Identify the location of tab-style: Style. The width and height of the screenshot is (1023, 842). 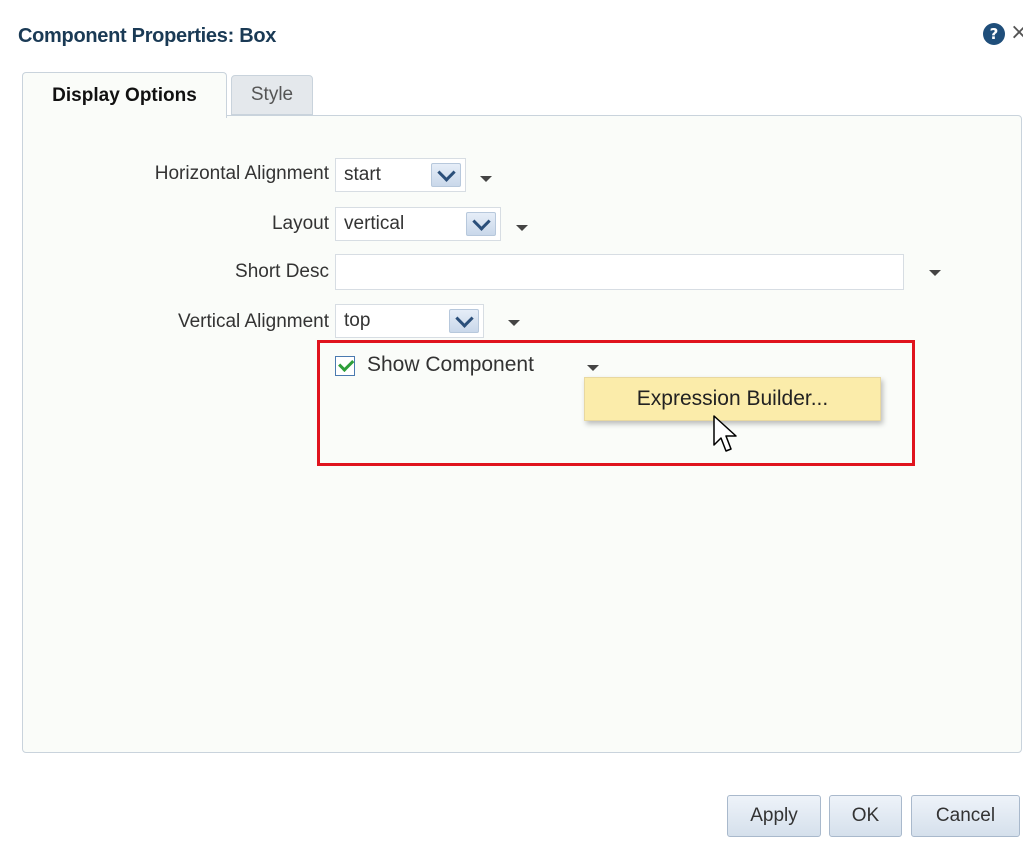
(272, 95).